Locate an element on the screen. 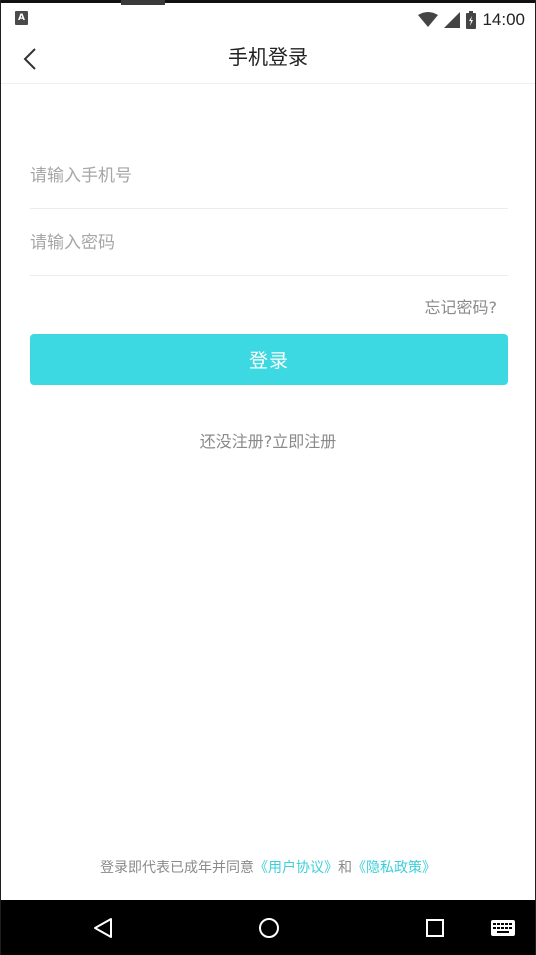  back-button is located at coordinates (30, 59).